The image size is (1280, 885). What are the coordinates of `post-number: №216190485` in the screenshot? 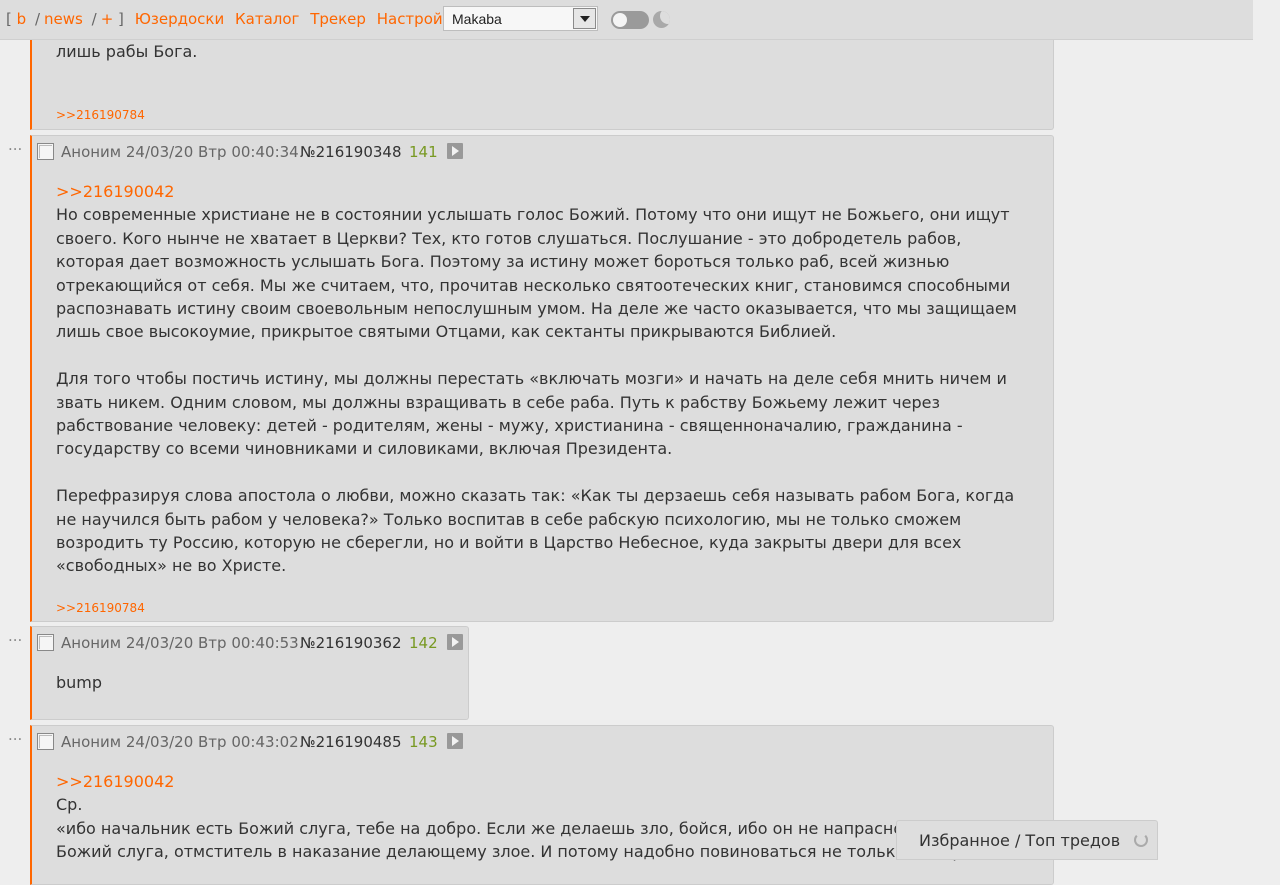 It's located at (351, 742).